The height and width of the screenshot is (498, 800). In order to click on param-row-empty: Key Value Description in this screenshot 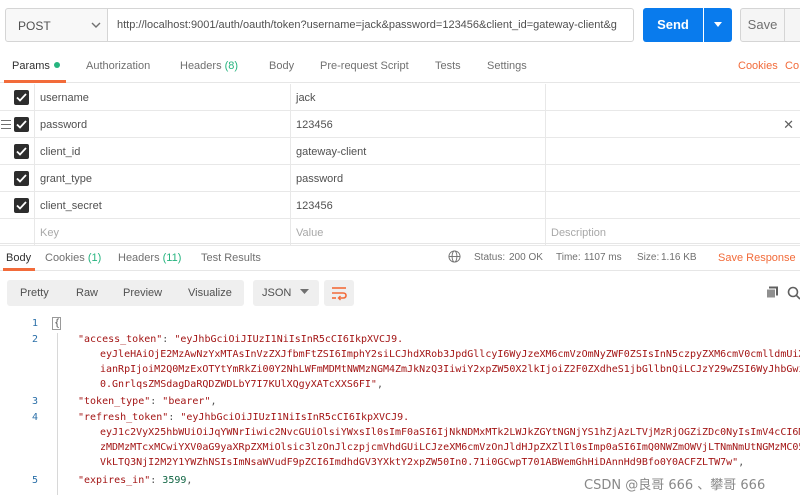, I will do `click(400, 232)`.